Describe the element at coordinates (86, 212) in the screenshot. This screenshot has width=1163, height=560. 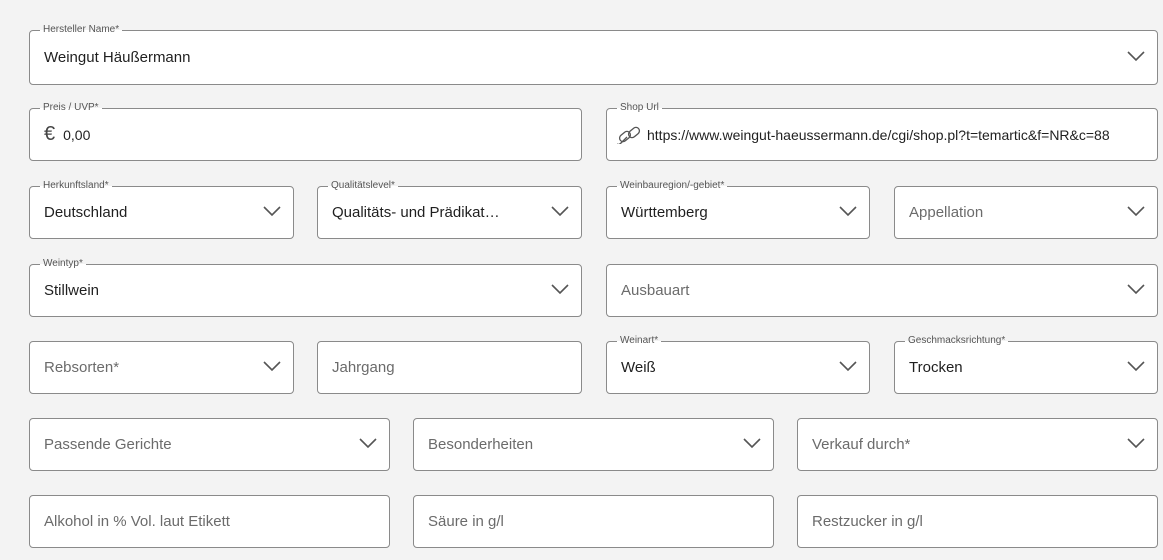
I see `herkunftsland-value: Deutschland` at that location.